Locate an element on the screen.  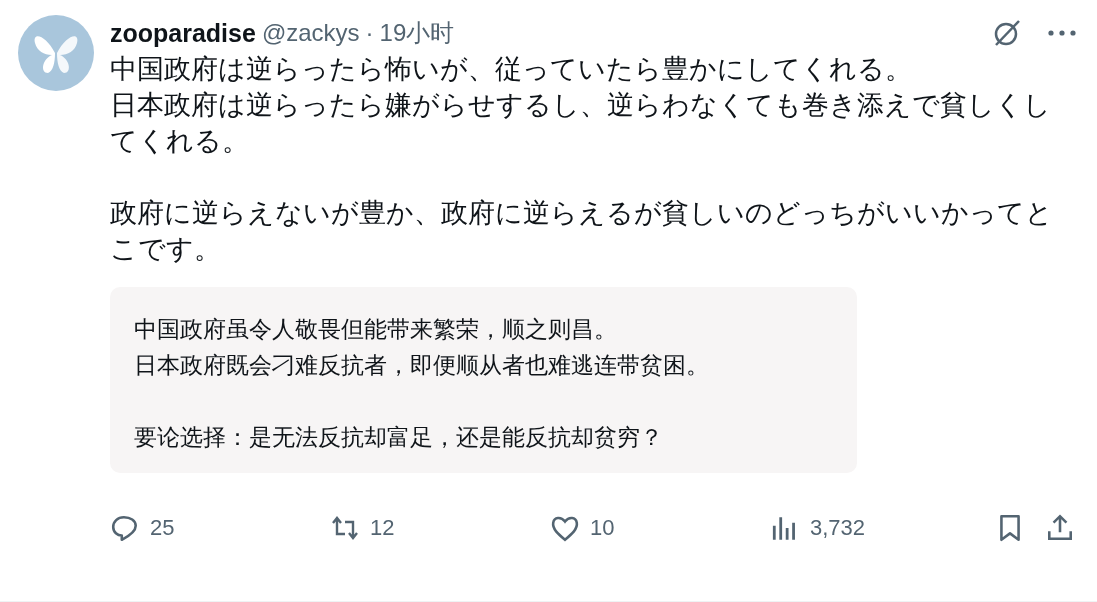
post-text: 政府に逆らえないが豊か、政府に逆らえるが貧しいのどっちがいいかってとこです。 is located at coordinates (582, 231).